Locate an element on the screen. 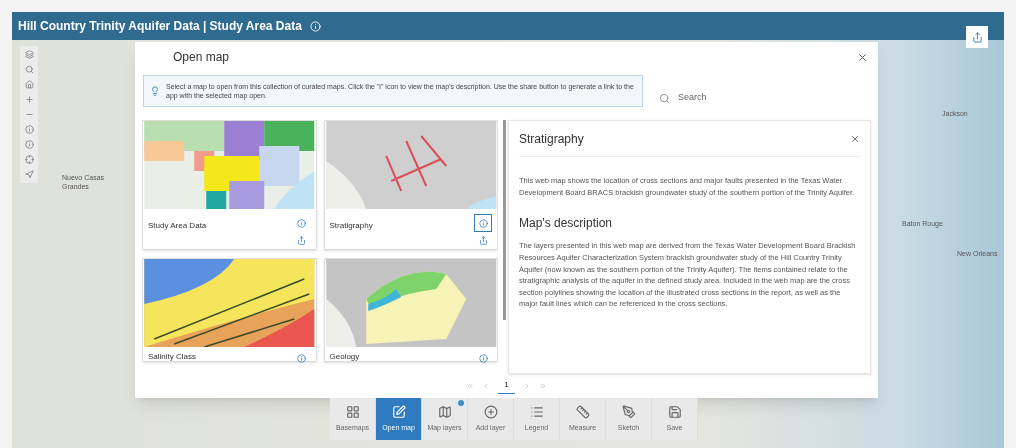  last-page-icon is located at coordinates (542, 386).